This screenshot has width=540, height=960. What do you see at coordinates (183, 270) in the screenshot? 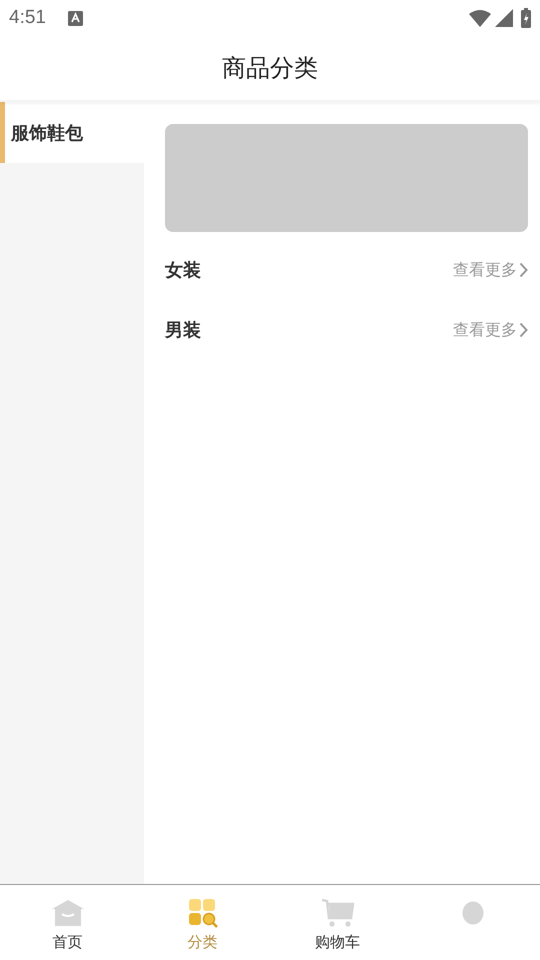
I see `section-title: 女装` at bounding box center [183, 270].